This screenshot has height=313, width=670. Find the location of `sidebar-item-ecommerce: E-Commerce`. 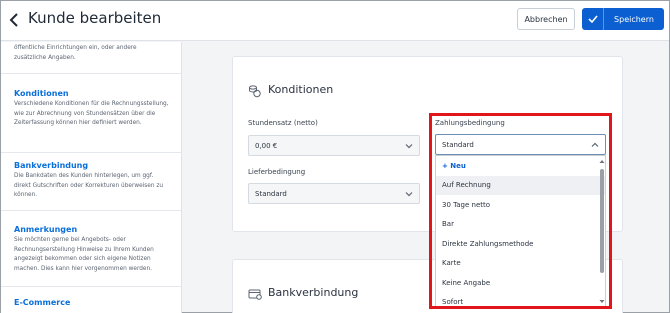

sidebar-item-ecommerce: E-Commerce is located at coordinates (91, 302).